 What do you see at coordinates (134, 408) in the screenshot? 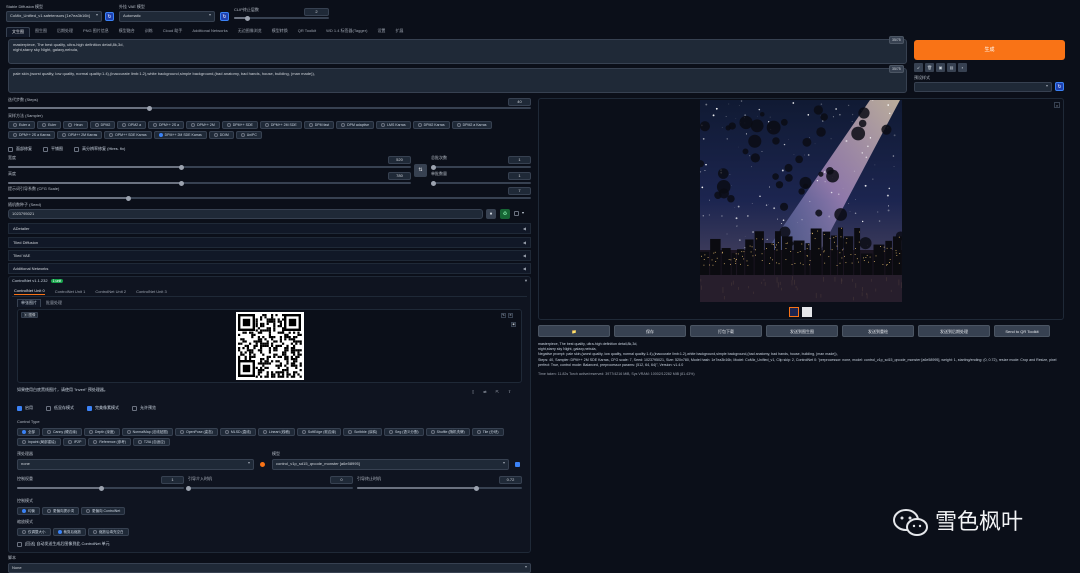
I see `allow-preview-checkbox` at bounding box center [134, 408].